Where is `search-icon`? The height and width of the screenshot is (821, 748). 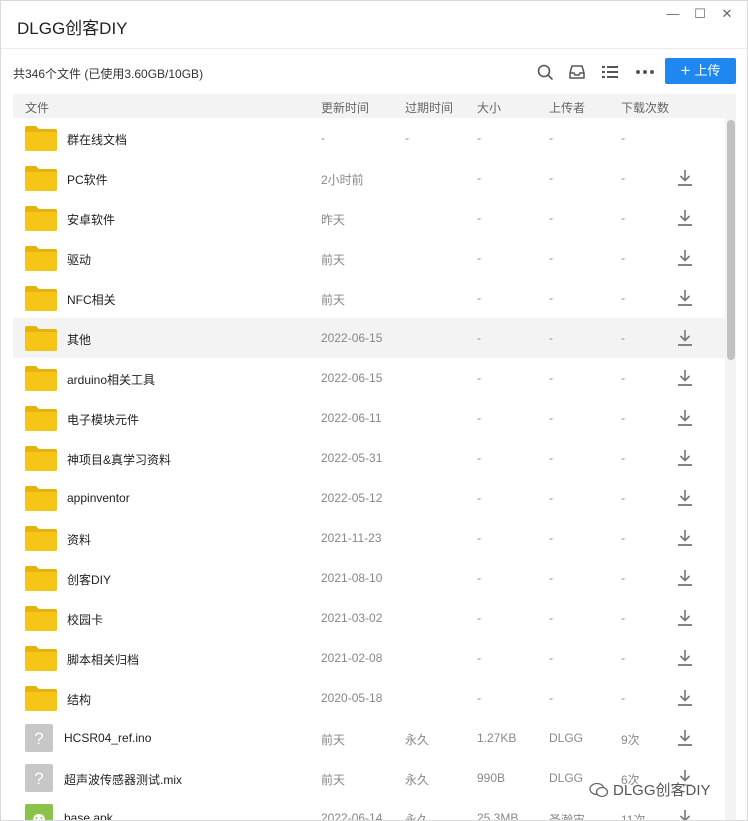 search-icon is located at coordinates (545, 72).